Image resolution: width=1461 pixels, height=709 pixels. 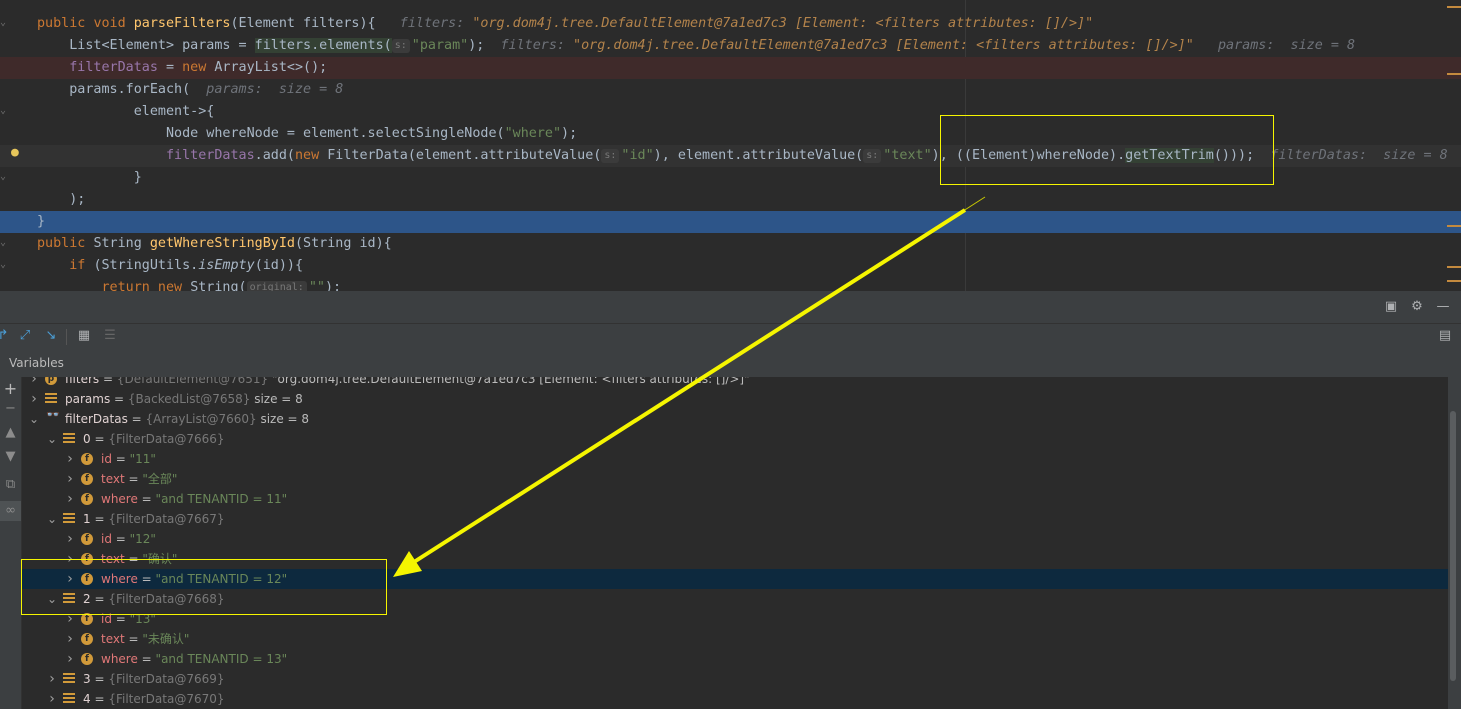 What do you see at coordinates (84, 336) in the screenshot?
I see `evaluate-icon: ▦` at bounding box center [84, 336].